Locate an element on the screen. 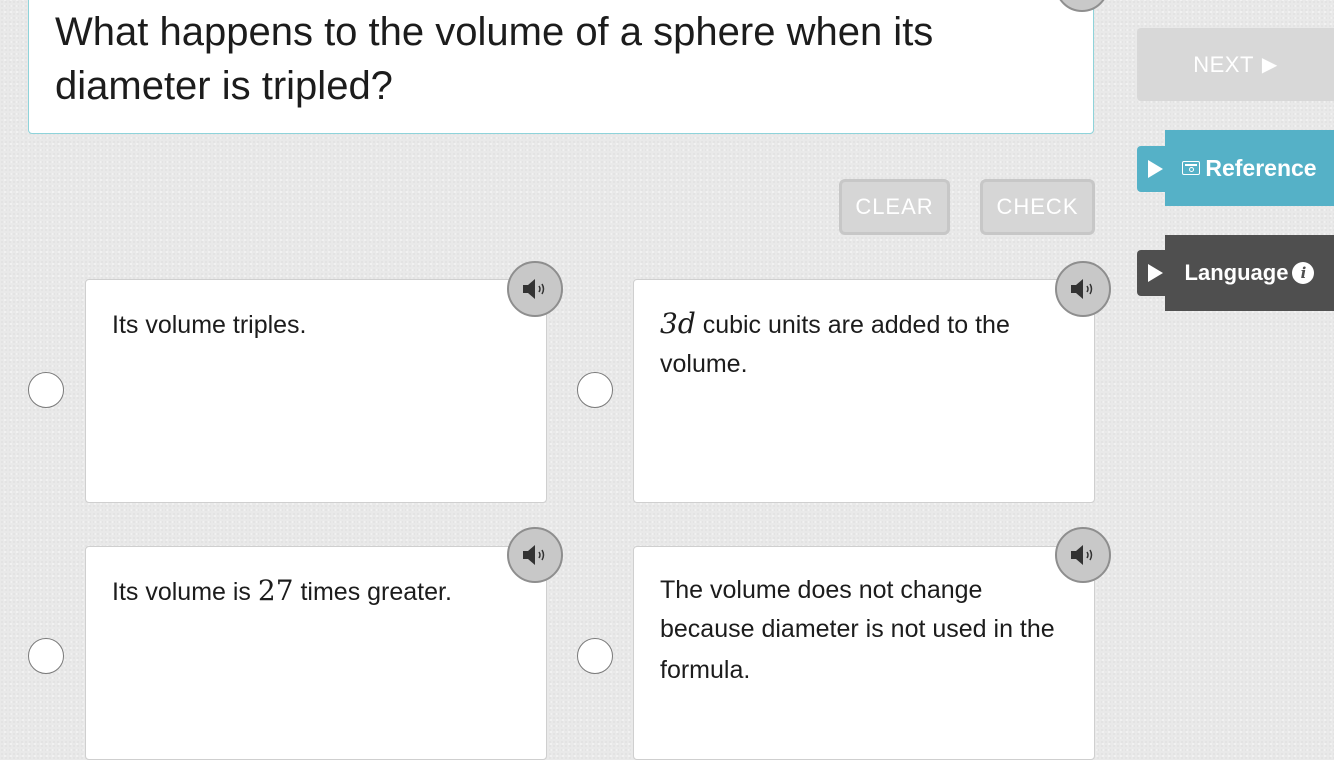 This screenshot has height=760, width=1334. option-b-audio-button is located at coordinates (1083, 289).